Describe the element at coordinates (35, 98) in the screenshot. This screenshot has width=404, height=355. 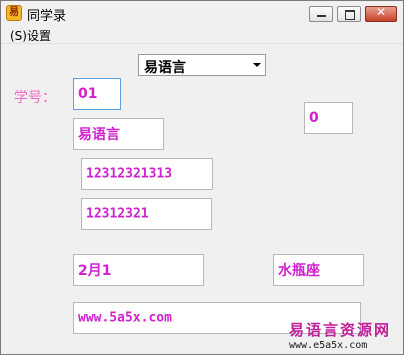
I see `student-id-label: 学号：` at that location.